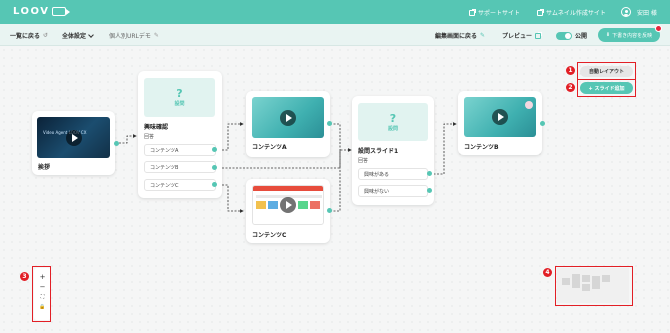 The height and width of the screenshot is (333, 670). Describe the element at coordinates (128, 139) in the screenshot. I see `edge-greeting-interest` at that location.